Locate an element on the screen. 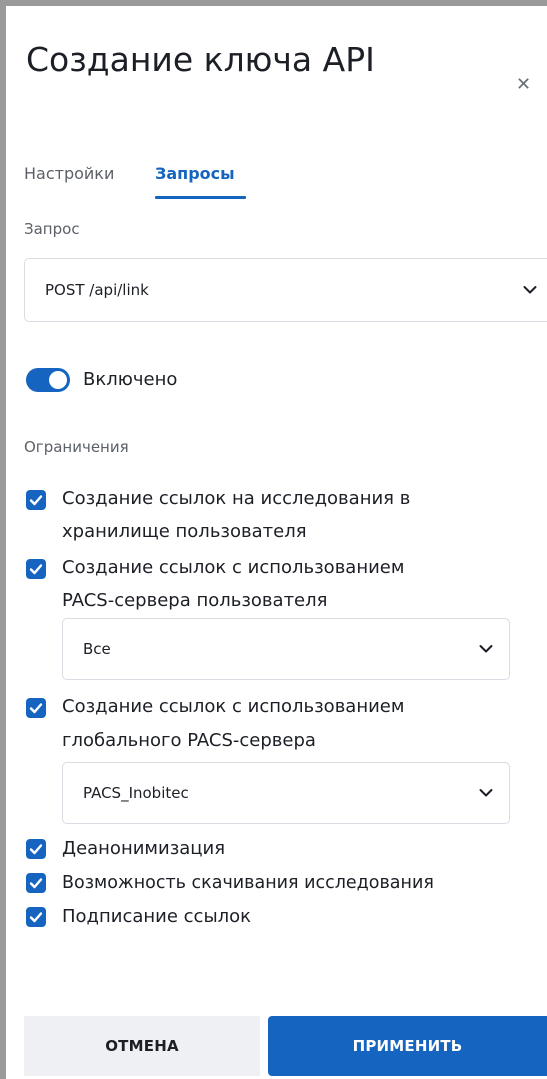 This screenshot has height=1079, width=547. request-label: Запрос is located at coordinates (52, 229).